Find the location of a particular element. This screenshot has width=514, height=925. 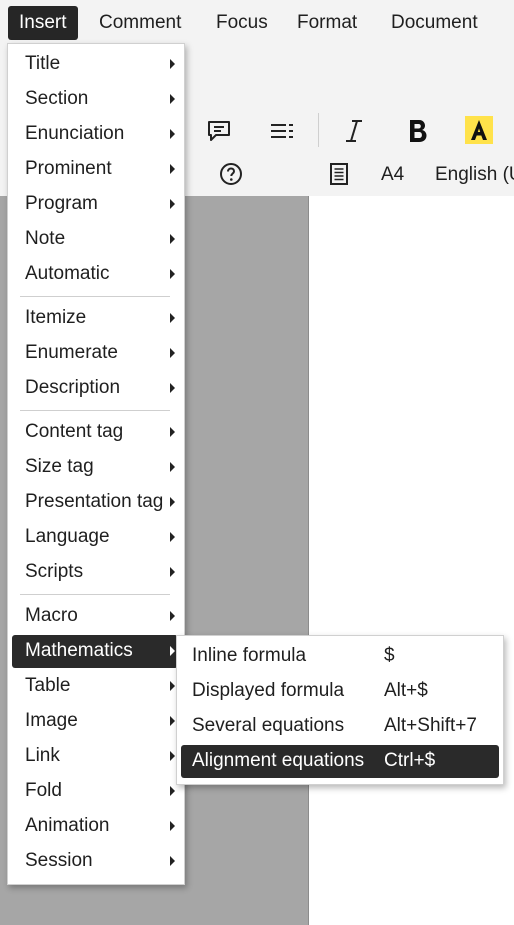

menu-item-mathematics: Mathematics is located at coordinates (95, 651).